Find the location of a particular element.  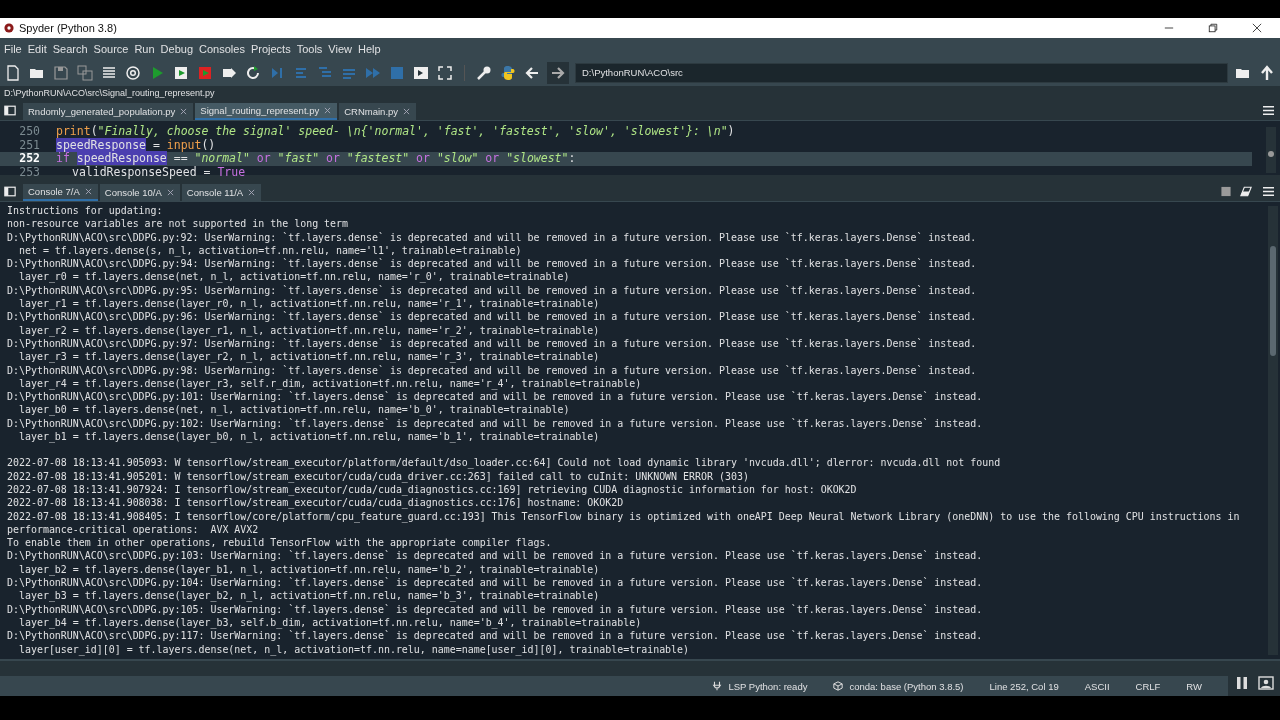

person-icon is located at coordinates (1266, 683).